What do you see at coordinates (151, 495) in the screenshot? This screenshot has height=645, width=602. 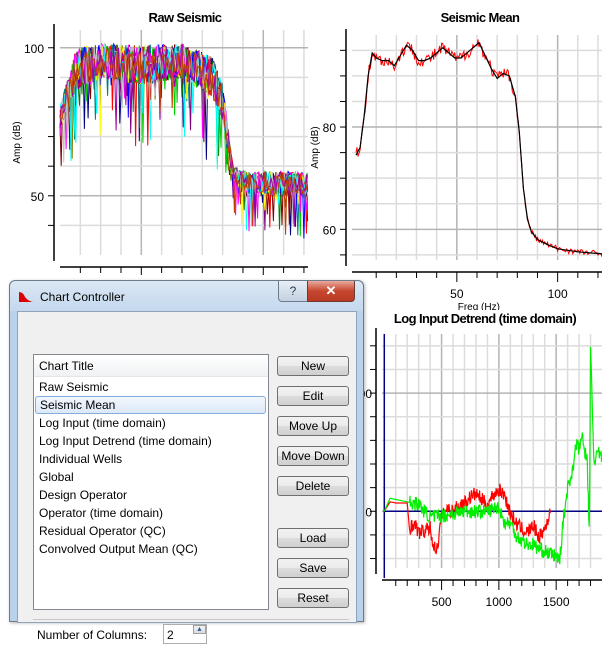 I see `list-item: Design Operator` at bounding box center [151, 495].